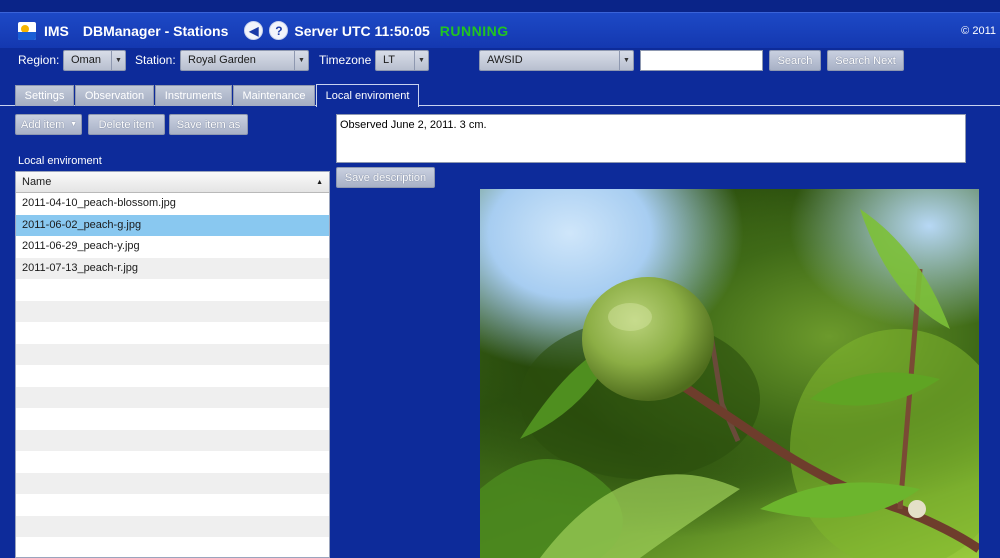 The height and width of the screenshot is (558, 1000). I want to click on add-item-button: Add item ▼, so click(48, 124).